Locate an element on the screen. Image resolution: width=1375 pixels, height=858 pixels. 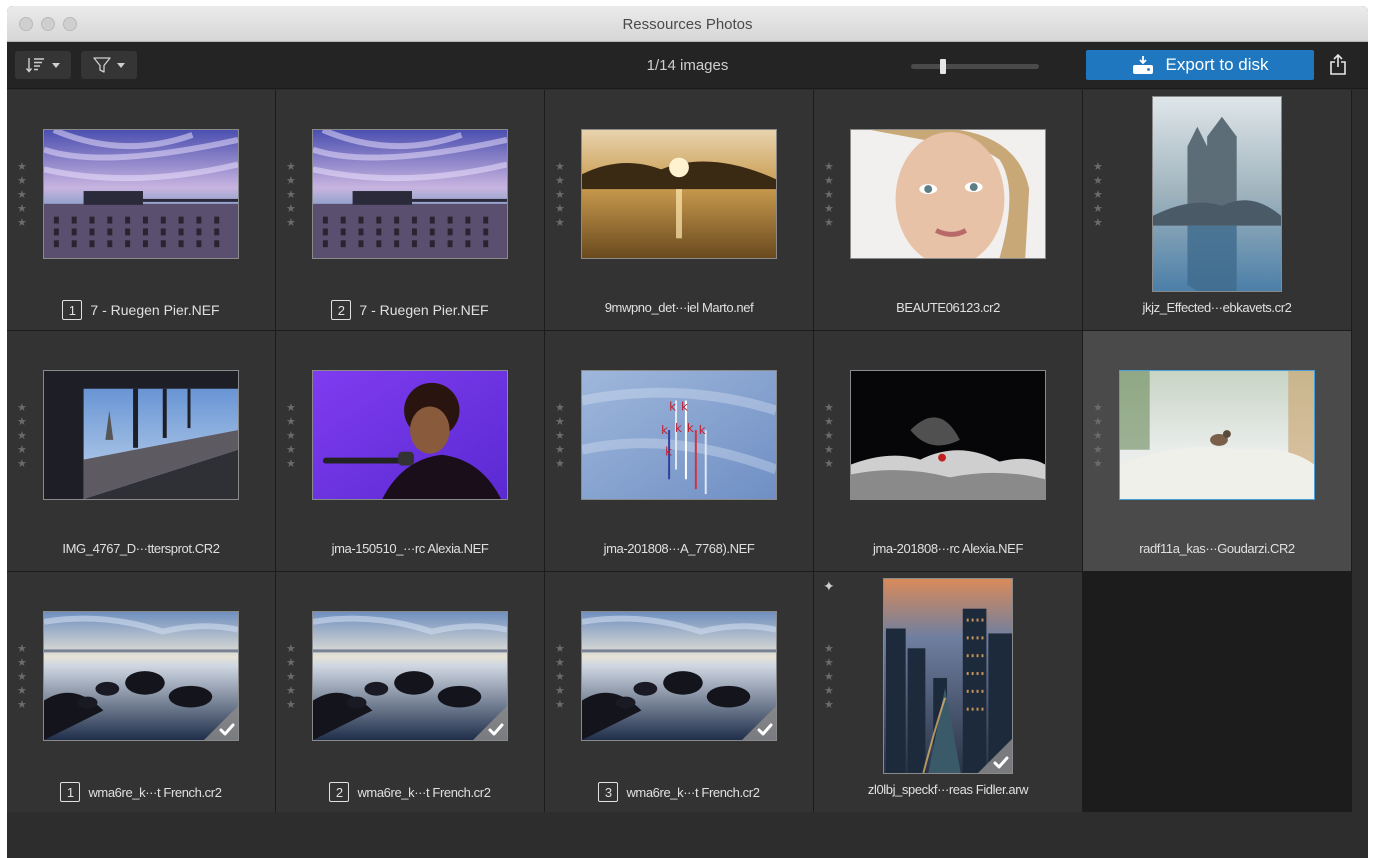
image-thumbnail: kkkkkkk is located at coordinates (679, 435).